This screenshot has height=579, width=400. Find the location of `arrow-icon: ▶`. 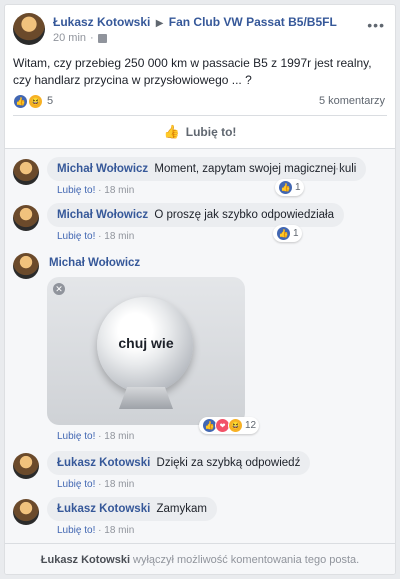

arrow-icon: ▶ is located at coordinates (159, 23).